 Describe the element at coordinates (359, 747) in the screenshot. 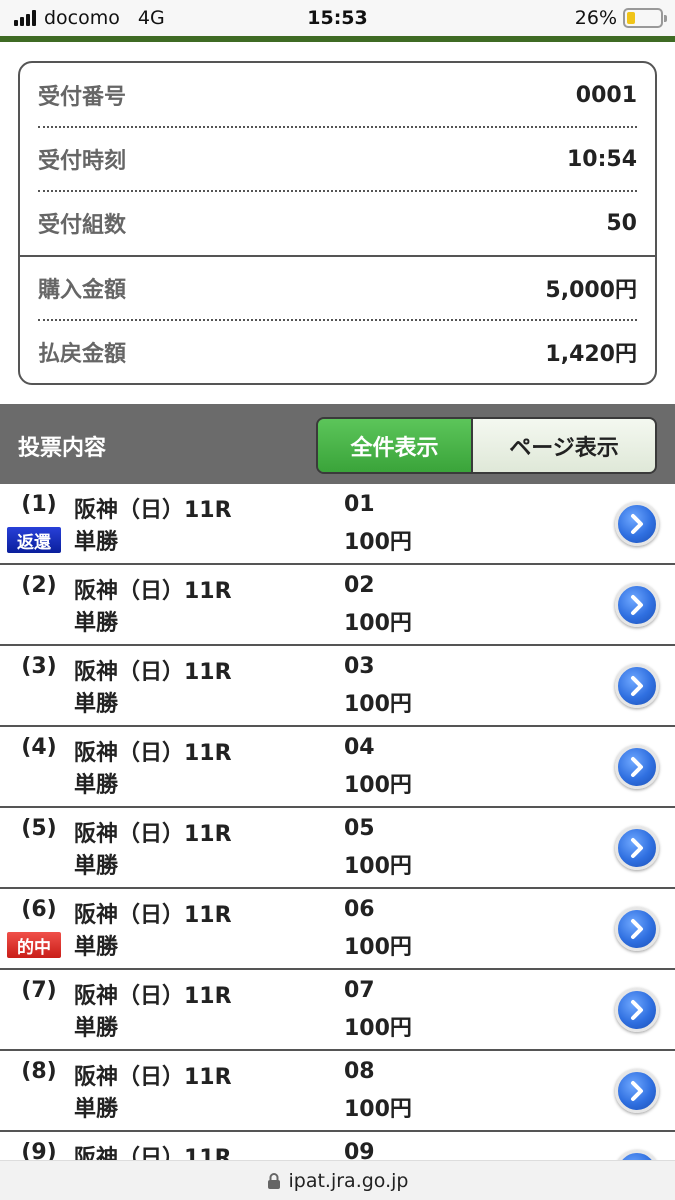

I see `horse-number: 04` at that location.